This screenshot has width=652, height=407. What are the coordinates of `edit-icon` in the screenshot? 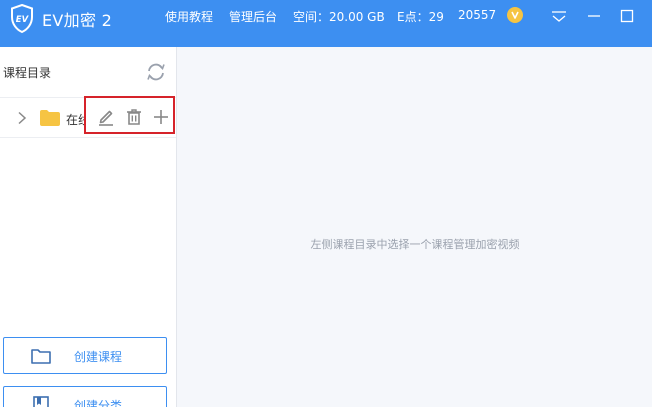 It's located at (106, 117).